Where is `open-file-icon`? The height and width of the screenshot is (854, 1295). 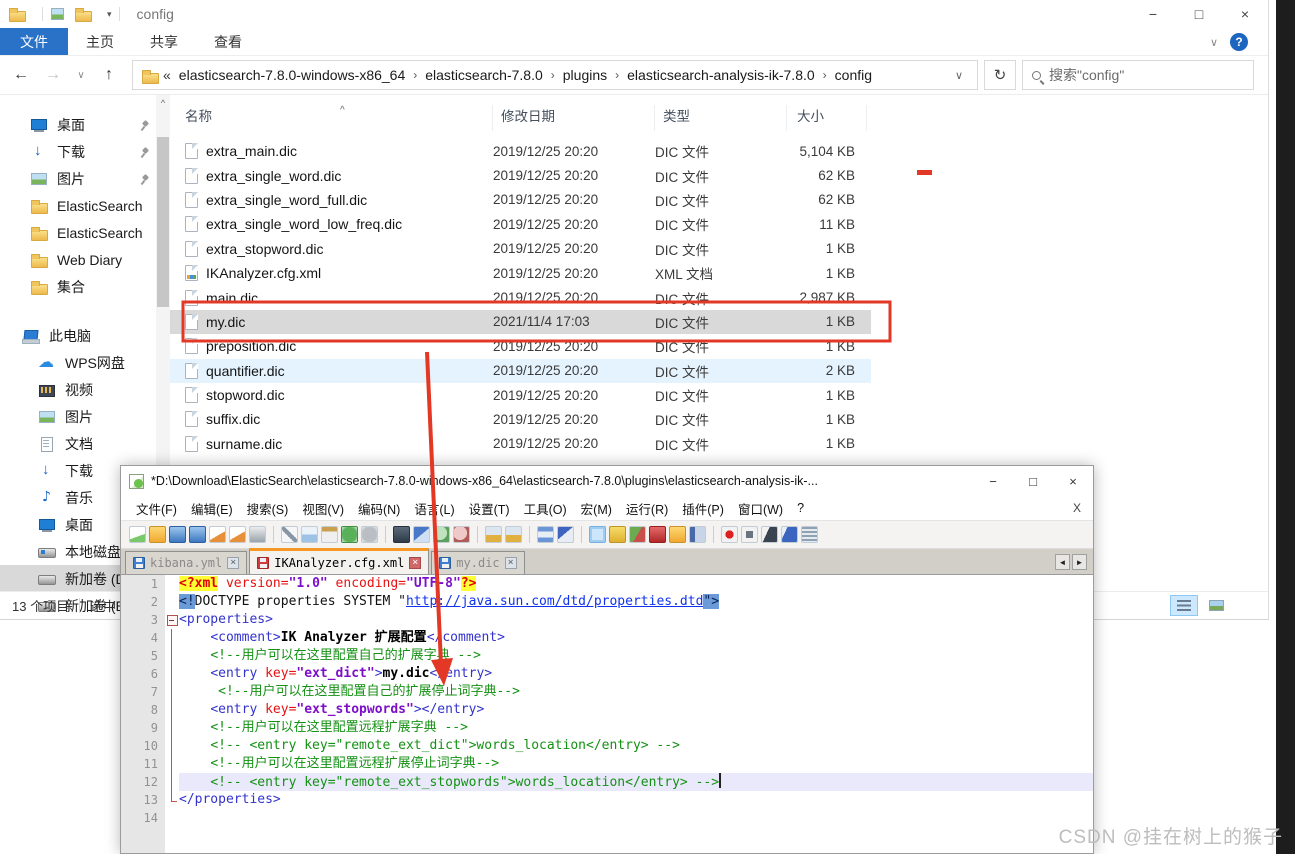
open-file-icon is located at coordinates (157, 534).